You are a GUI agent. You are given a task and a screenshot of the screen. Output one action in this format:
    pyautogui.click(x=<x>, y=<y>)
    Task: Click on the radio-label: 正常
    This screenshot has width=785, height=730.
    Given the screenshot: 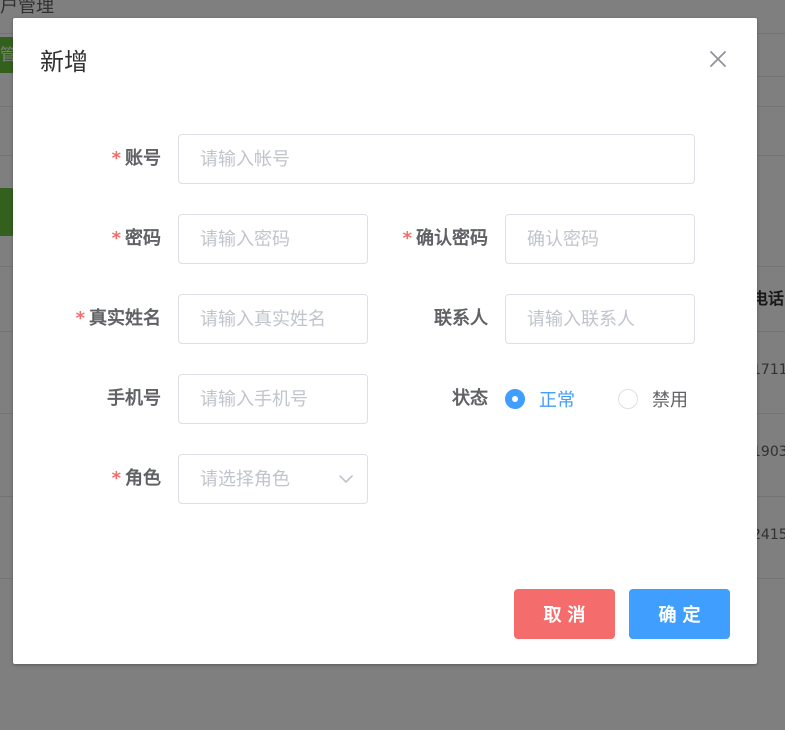 What is the action you would take?
    pyautogui.click(x=557, y=400)
    